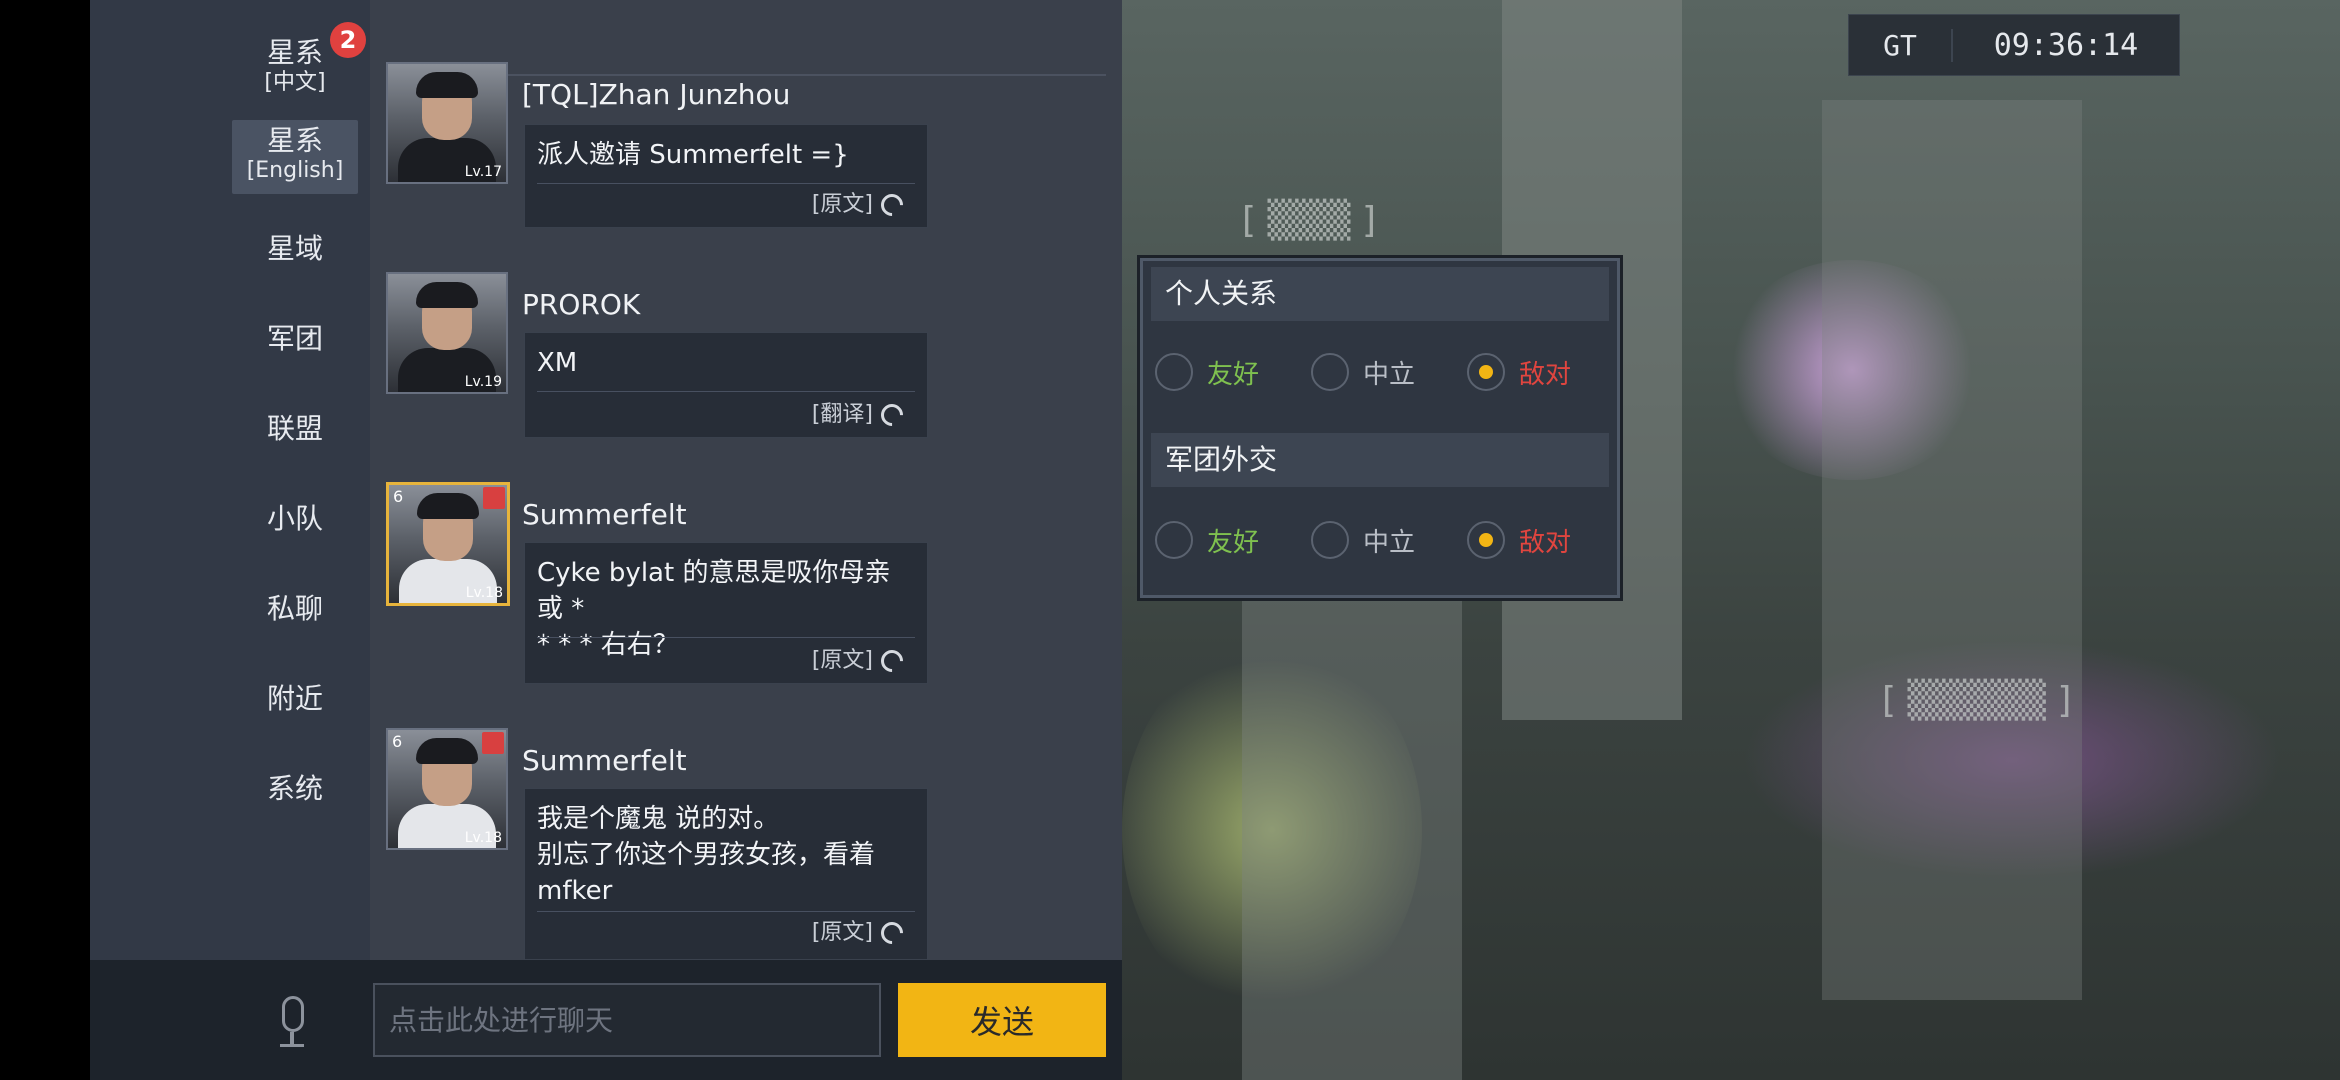 Image resolution: width=2340 pixels, height=1080 pixels. Describe the element at coordinates (483, 382) in the screenshot. I see `level-label: Lv.19` at that location.